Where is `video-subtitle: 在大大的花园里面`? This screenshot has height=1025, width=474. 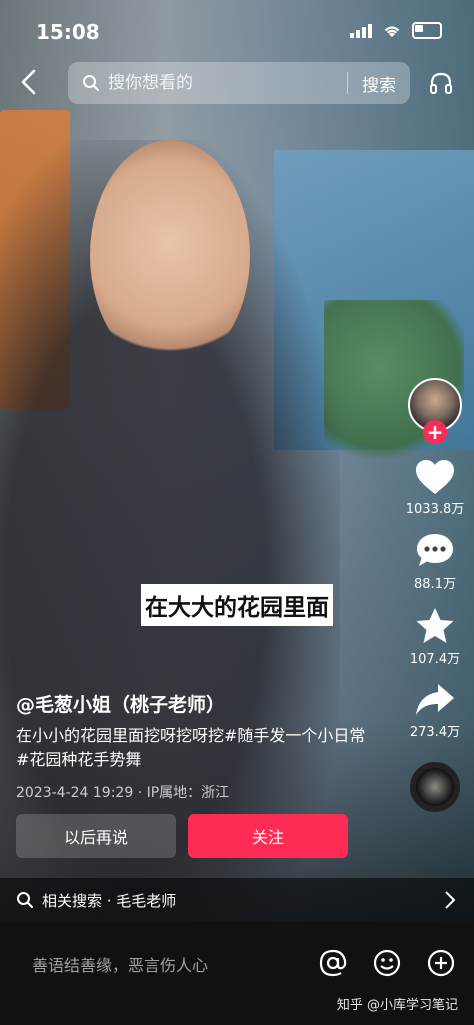
video-subtitle: 在大大的花园里面 is located at coordinates (237, 605).